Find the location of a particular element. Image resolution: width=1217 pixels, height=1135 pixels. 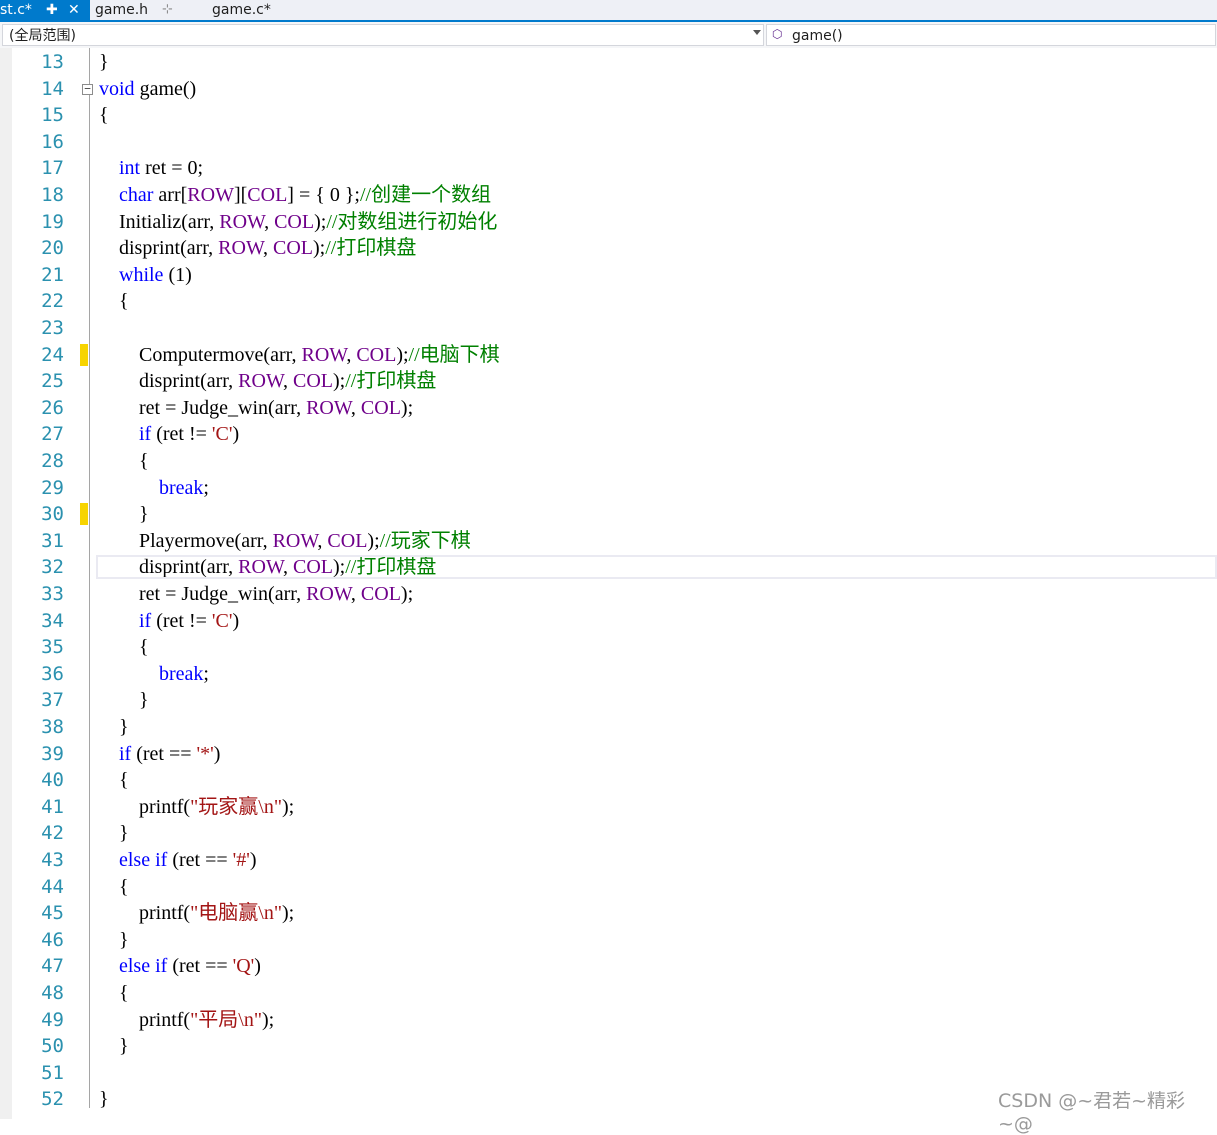

change-indicator is located at coordinates (84, 354).